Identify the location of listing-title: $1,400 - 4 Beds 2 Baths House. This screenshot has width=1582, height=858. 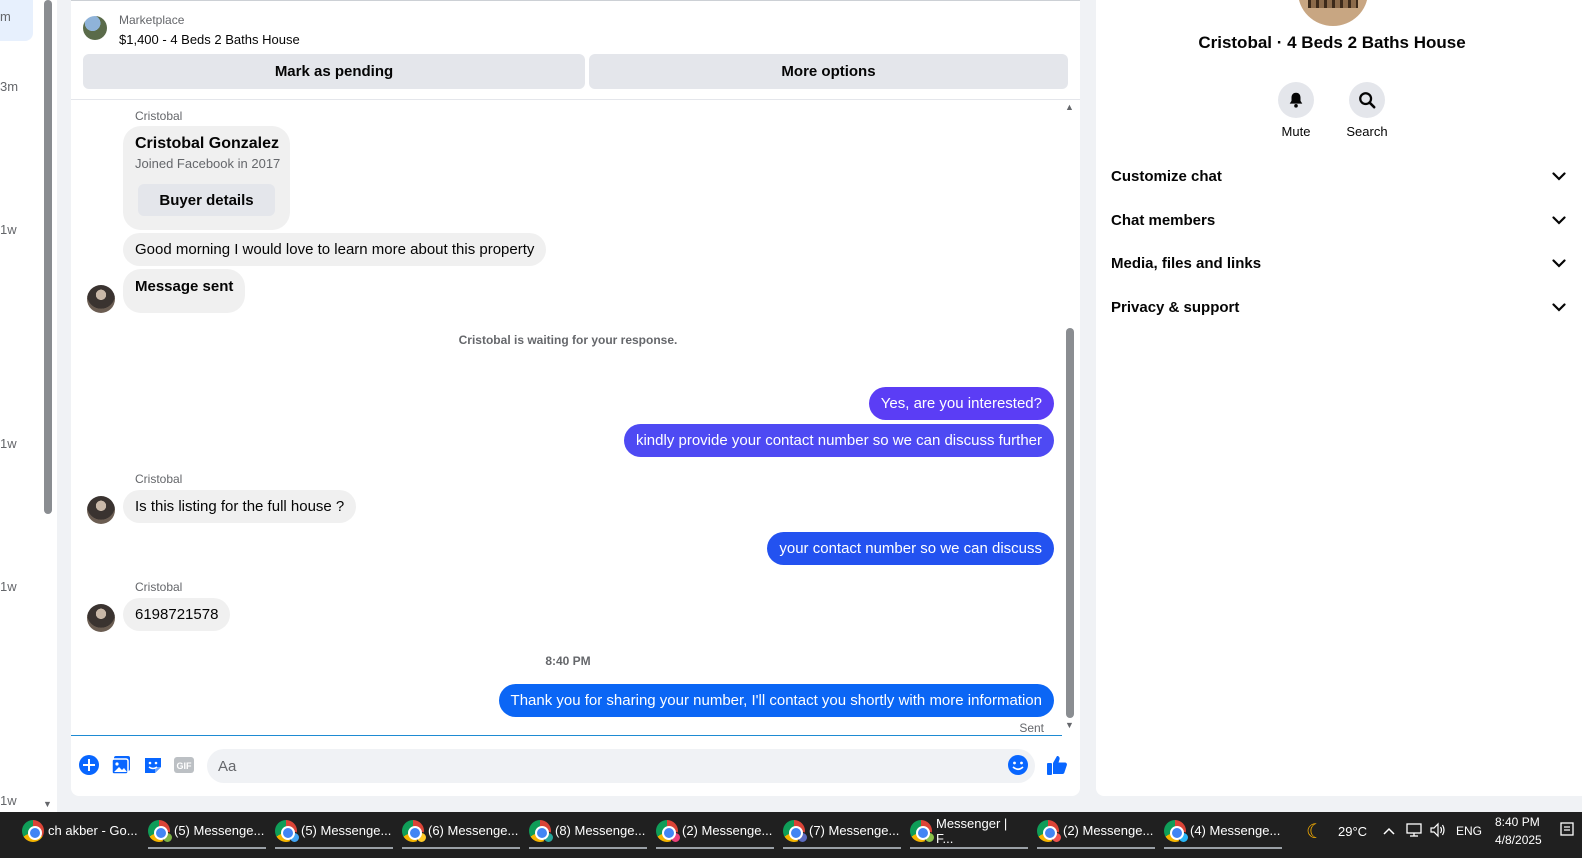
(209, 39).